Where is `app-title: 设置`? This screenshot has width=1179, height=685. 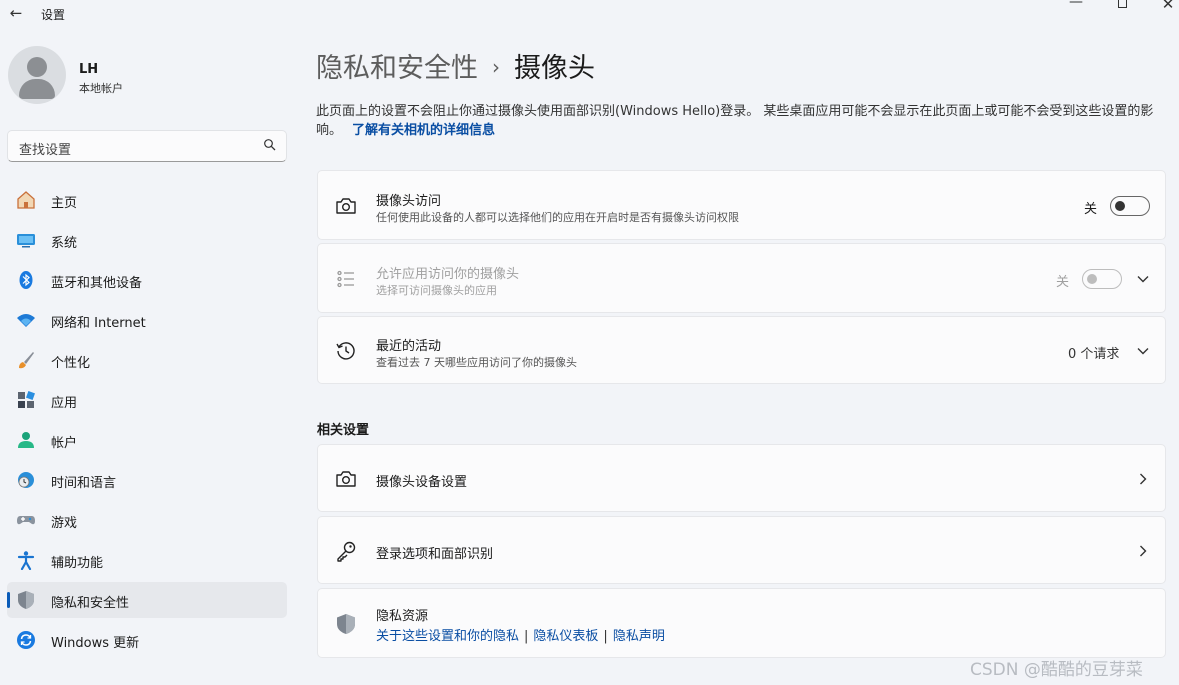
app-title: 设置 is located at coordinates (53, 15).